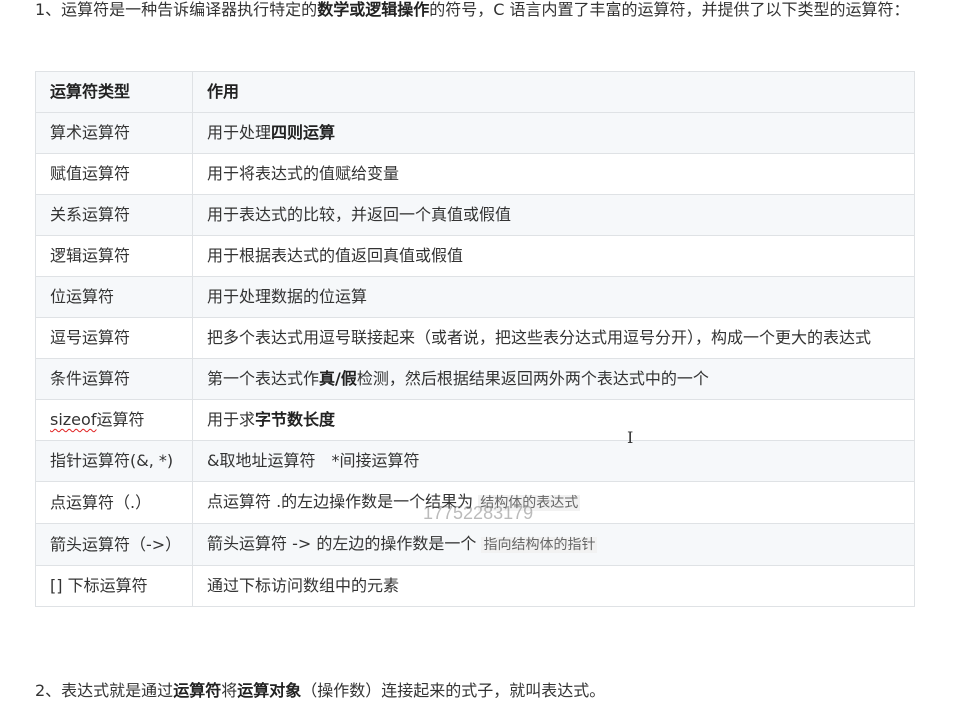 This screenshot has height=704, width=971. Describe the element at coordinates (197, 690) in the screenshot. I see `outro-bold-1: 运算符` at that location.